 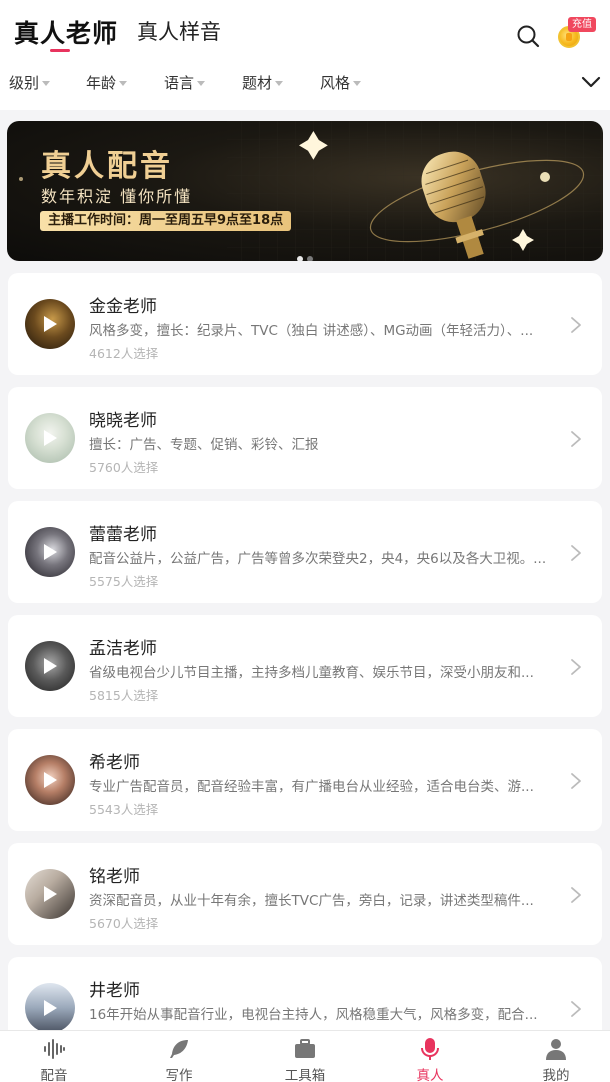 What do you see at coordinates (556, 1075) in the screenshot?
I see `nav-label: 我的` at bounding box center [556, 1075].